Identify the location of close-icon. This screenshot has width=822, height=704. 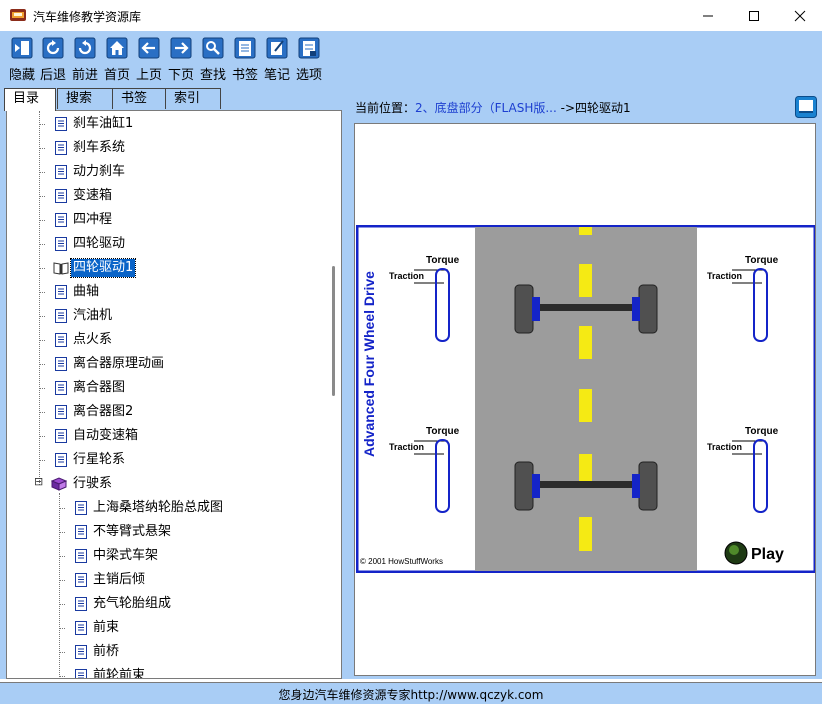
(800, 15).